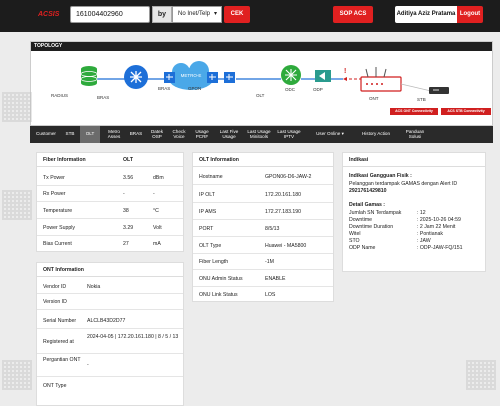  I want to click on alert-icon: !, so click(345, 74).